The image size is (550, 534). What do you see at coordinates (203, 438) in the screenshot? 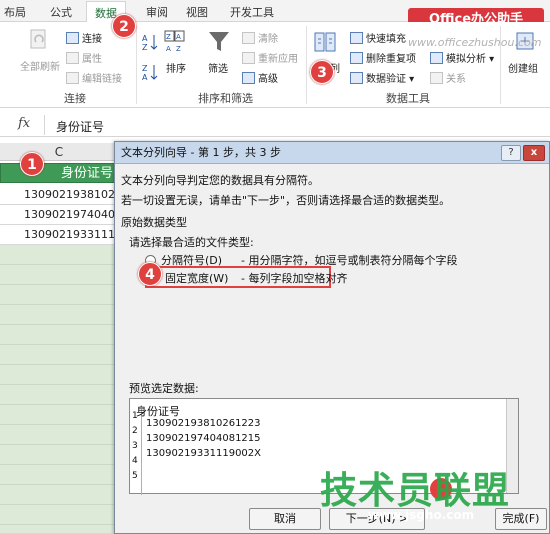
I see `preview-line: 130902197404081215` at bounding box center [203, 438].